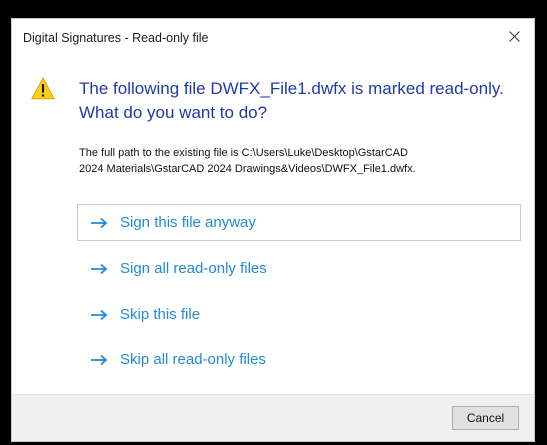 Image resolution: width=547 pixels, height=445 pixels. Describe the element at coordinates (273, 39) in the screenshot. I see `title-bar: Digital Signatures - Read-only file` at that location.